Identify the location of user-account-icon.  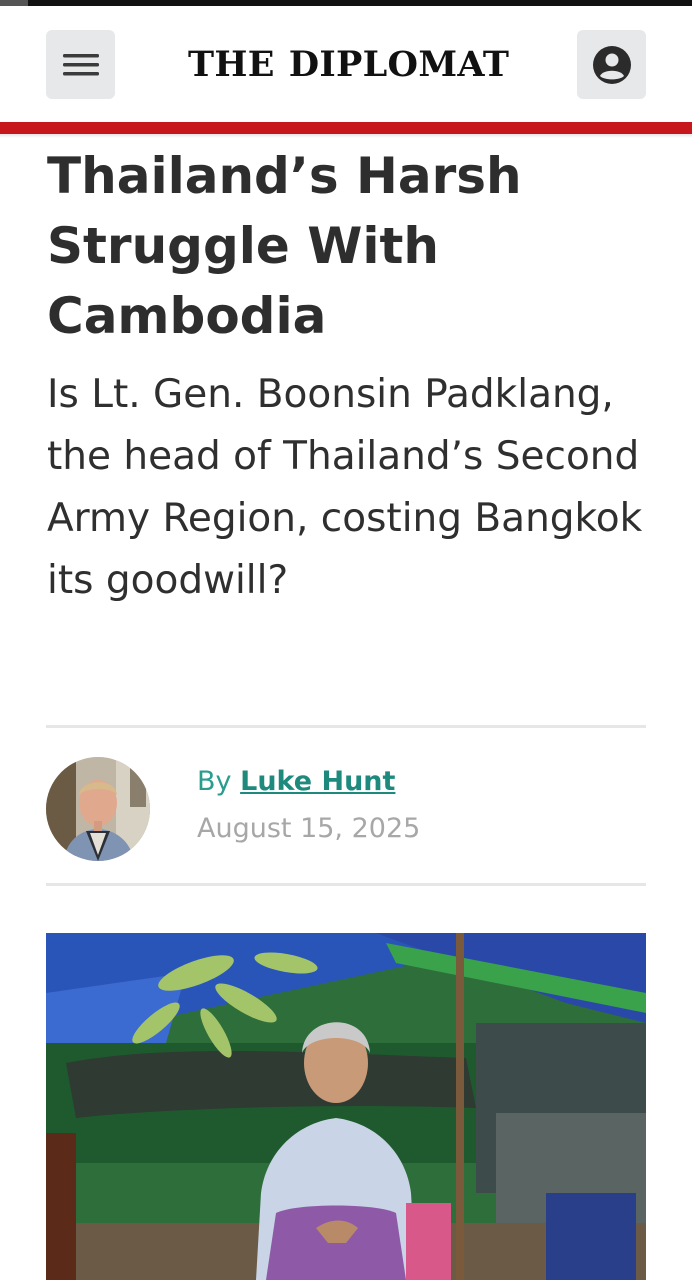
(611, 64).